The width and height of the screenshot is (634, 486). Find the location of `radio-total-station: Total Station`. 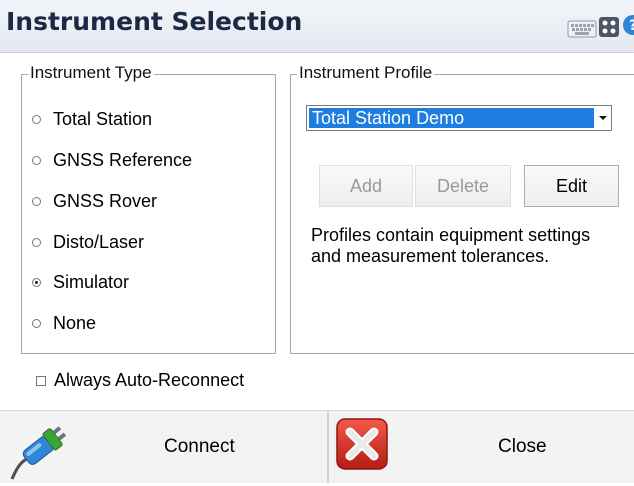

radio-total-station: Total Station is located at coordinates (92, 119).